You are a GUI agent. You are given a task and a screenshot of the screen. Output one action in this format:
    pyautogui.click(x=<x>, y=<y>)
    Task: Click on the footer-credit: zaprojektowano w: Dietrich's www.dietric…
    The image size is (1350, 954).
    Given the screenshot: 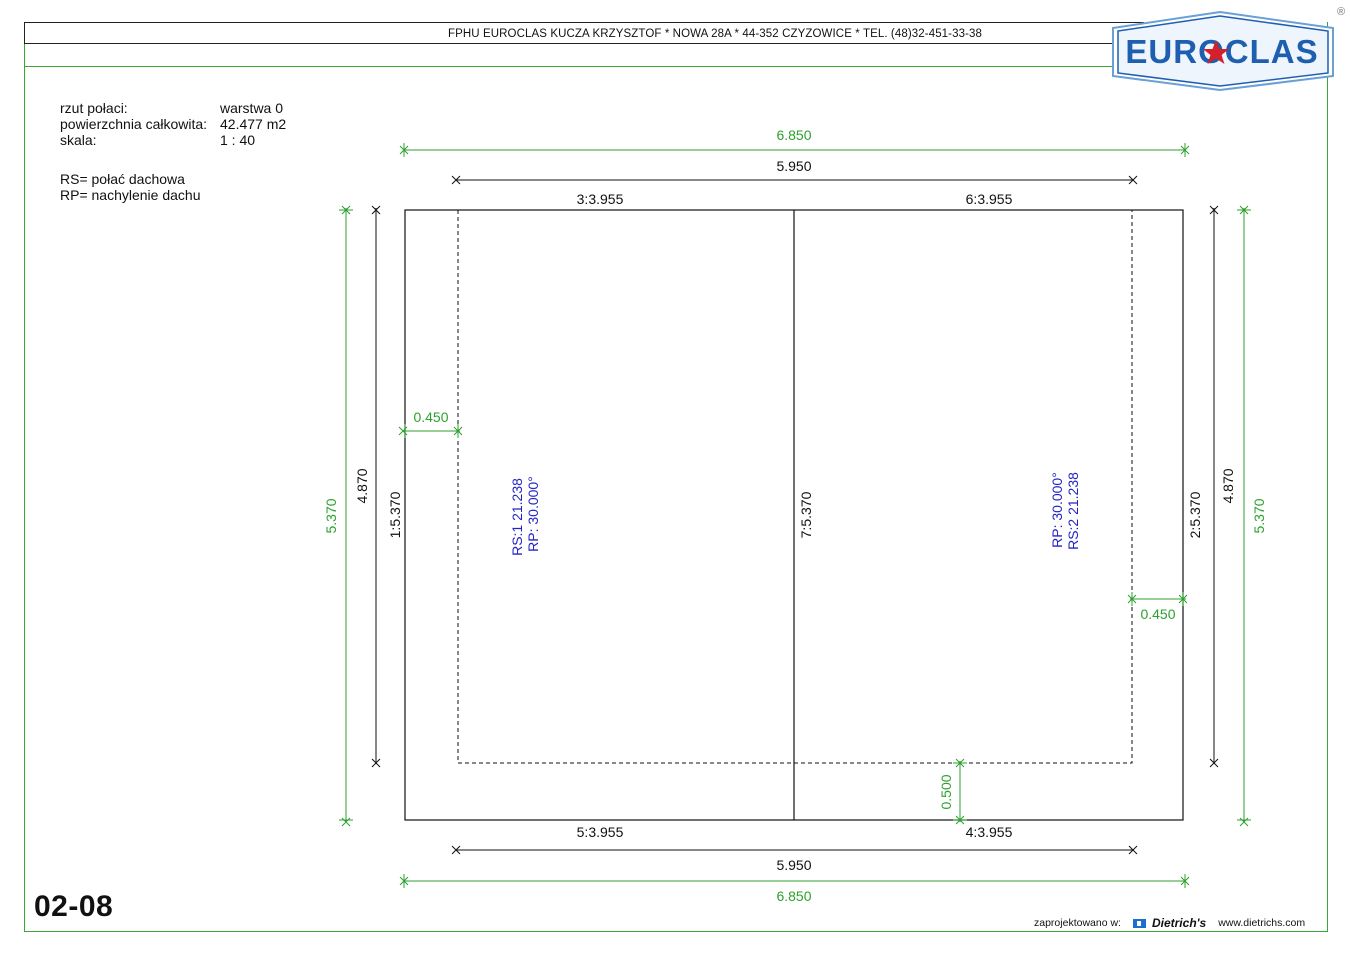 What is the action you would take?
    pyautogui.click(x=1169, y=923)
    